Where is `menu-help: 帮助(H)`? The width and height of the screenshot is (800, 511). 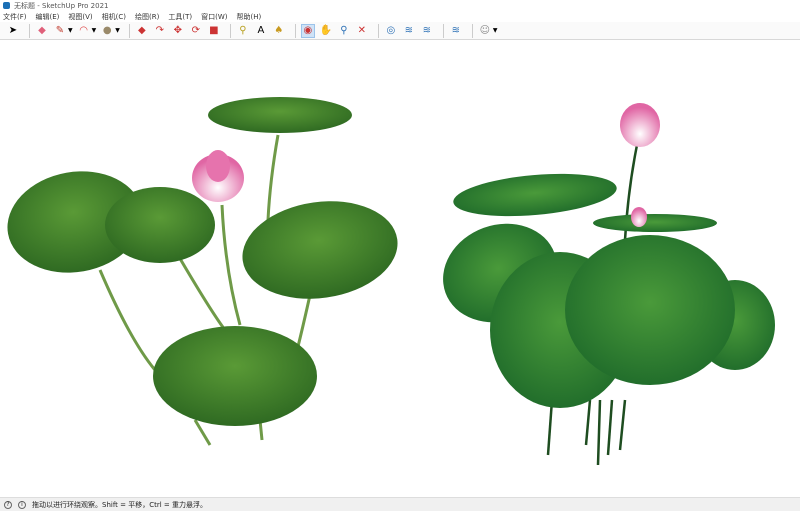
menu-help: 帮助(H) is located at coordinates (248, 17).